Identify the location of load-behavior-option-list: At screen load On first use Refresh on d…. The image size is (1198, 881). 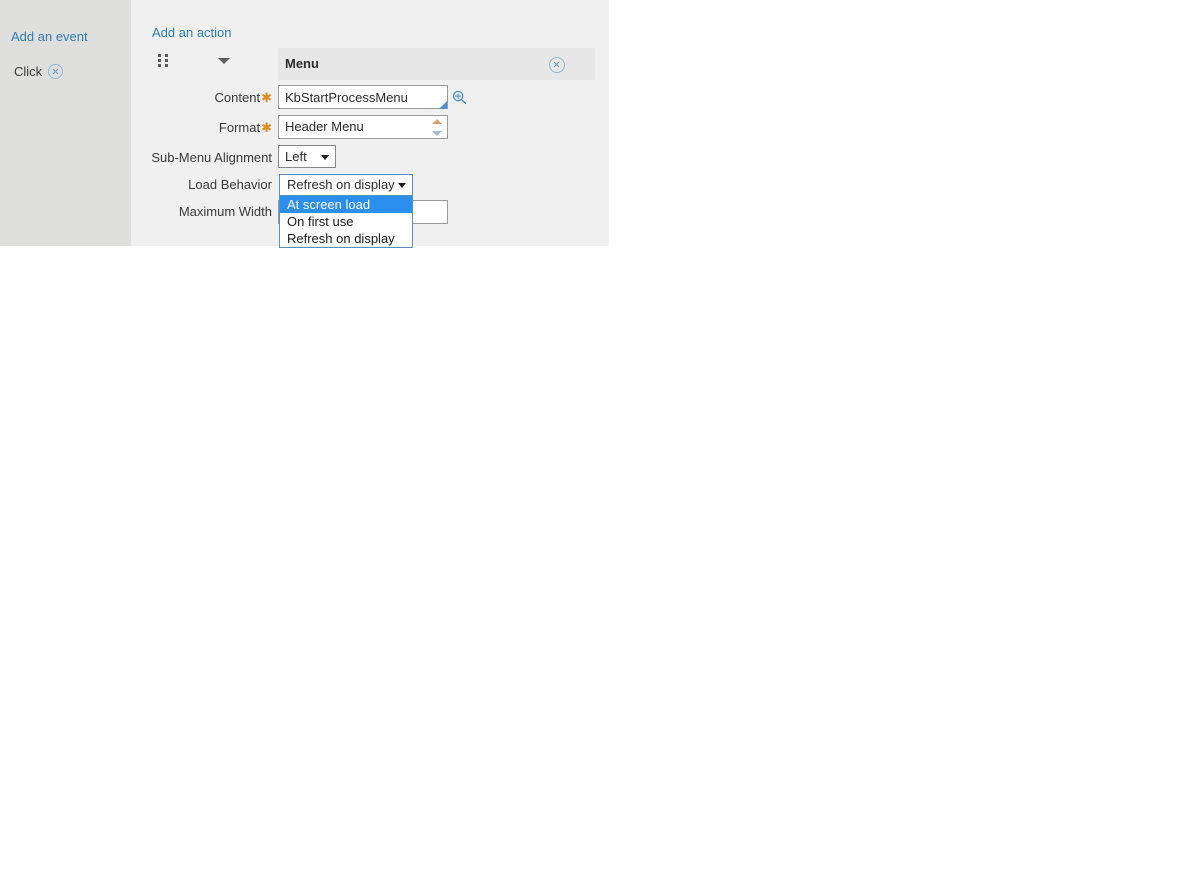
(346, 221).